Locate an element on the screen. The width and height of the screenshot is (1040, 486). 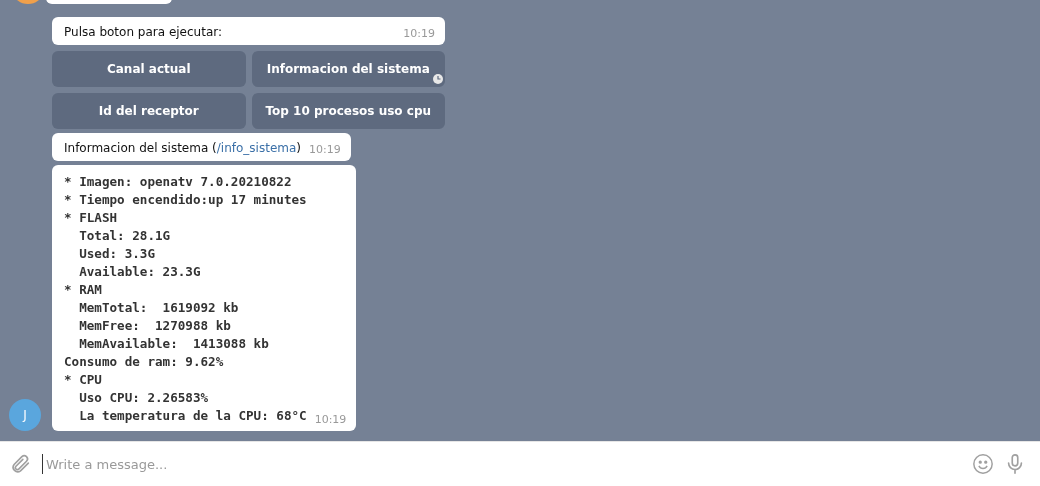
message-text: Pulsa boton para ejecutar: is located at coordinates (143, 32).